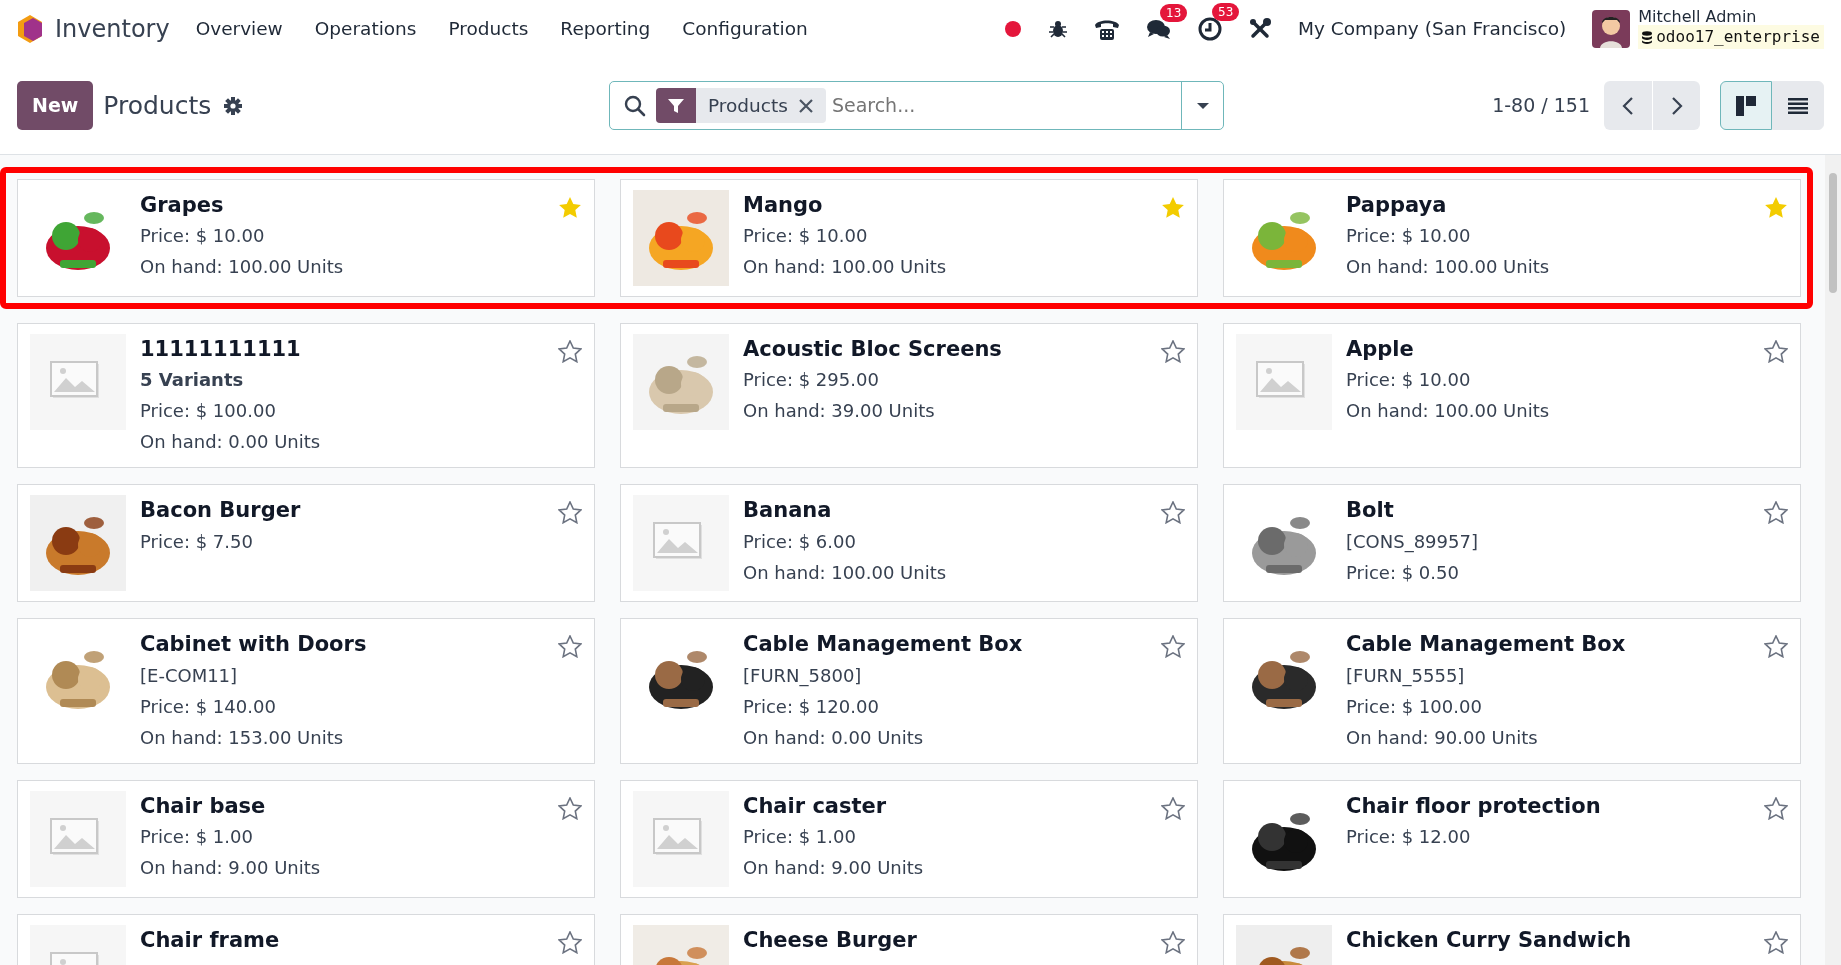 This screenshot has height=965, width=1841. What do you see at coordinates (1260, 28) in the screenshot?
I see `tools-icon` at bounding box center [1260, 28].